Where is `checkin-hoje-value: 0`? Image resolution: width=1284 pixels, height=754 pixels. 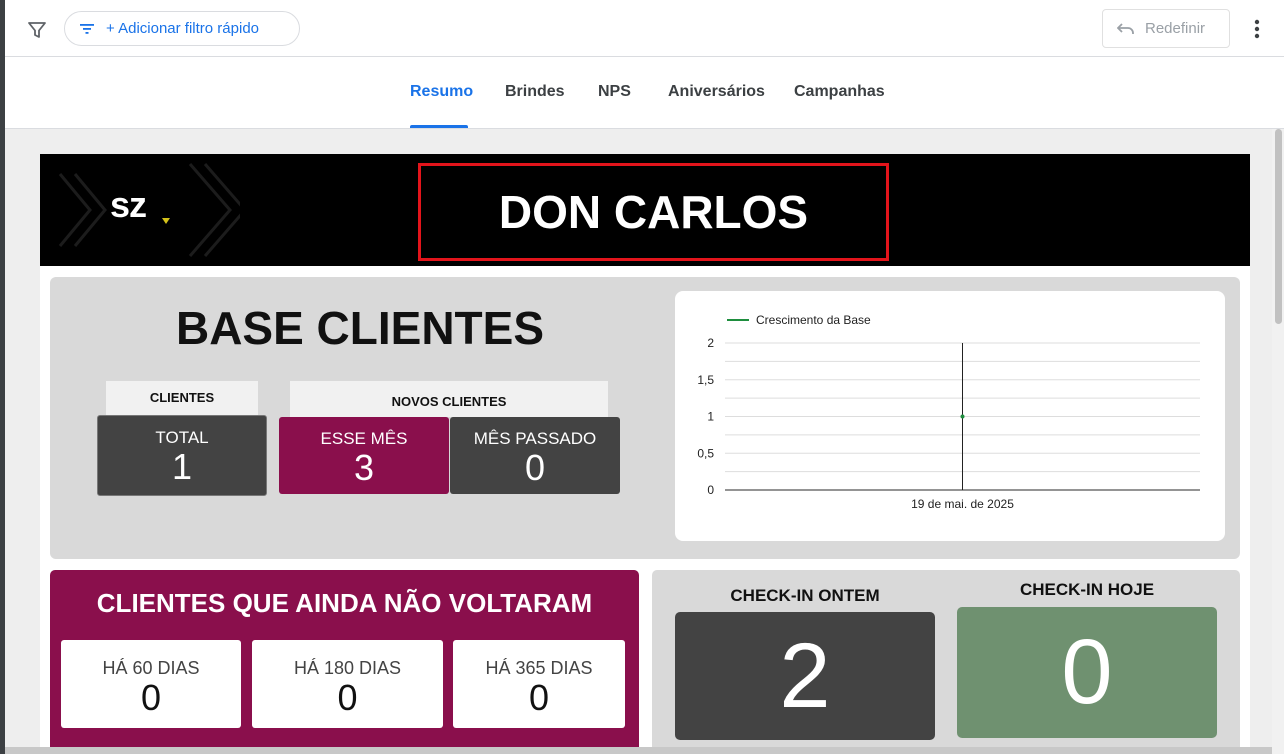
checkin-hoje-value: 0 is located at coordinates (1087, 672).